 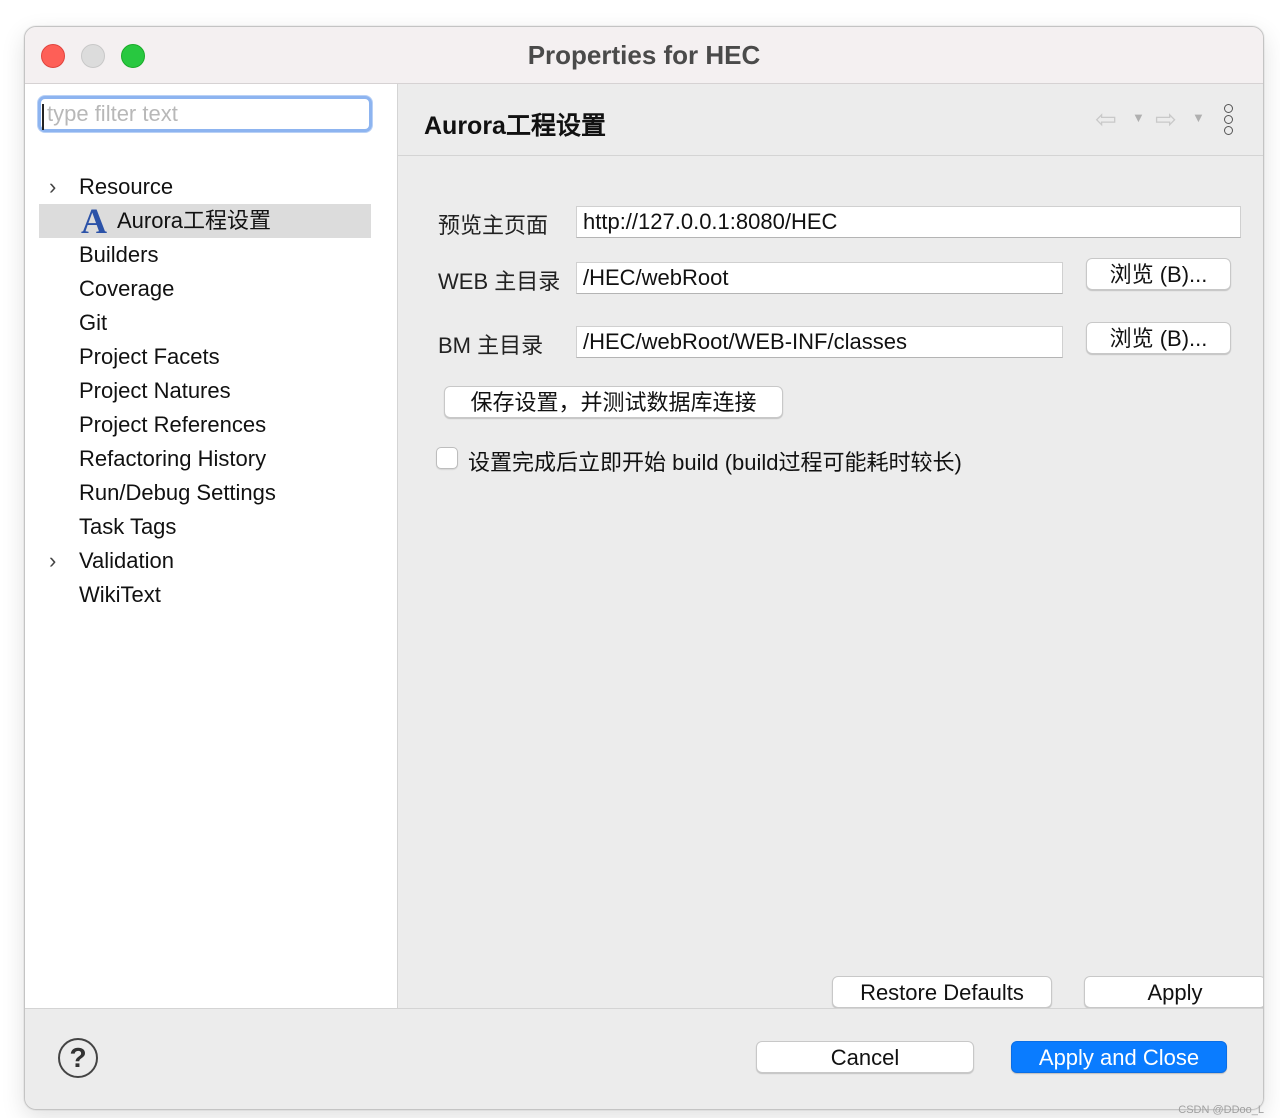 I want to click on web-root-field, so click(x=819, y=278).